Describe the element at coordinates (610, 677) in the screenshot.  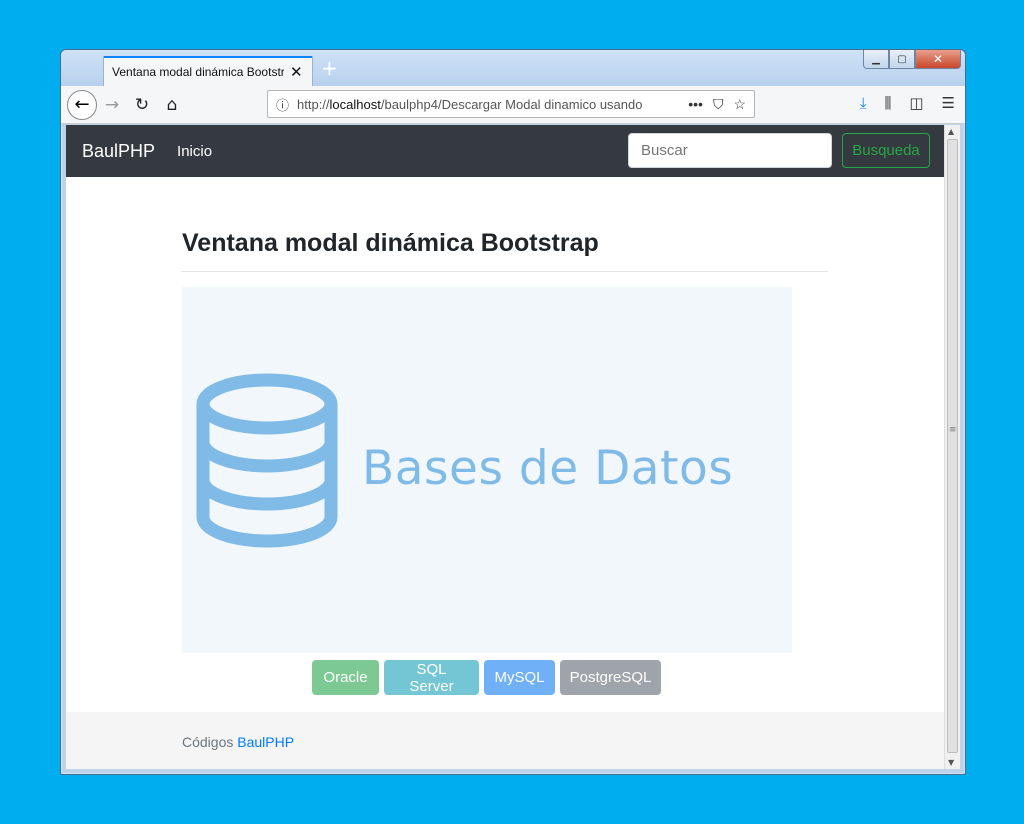
I see `postgresql-button: PostgreSQL` at that location.